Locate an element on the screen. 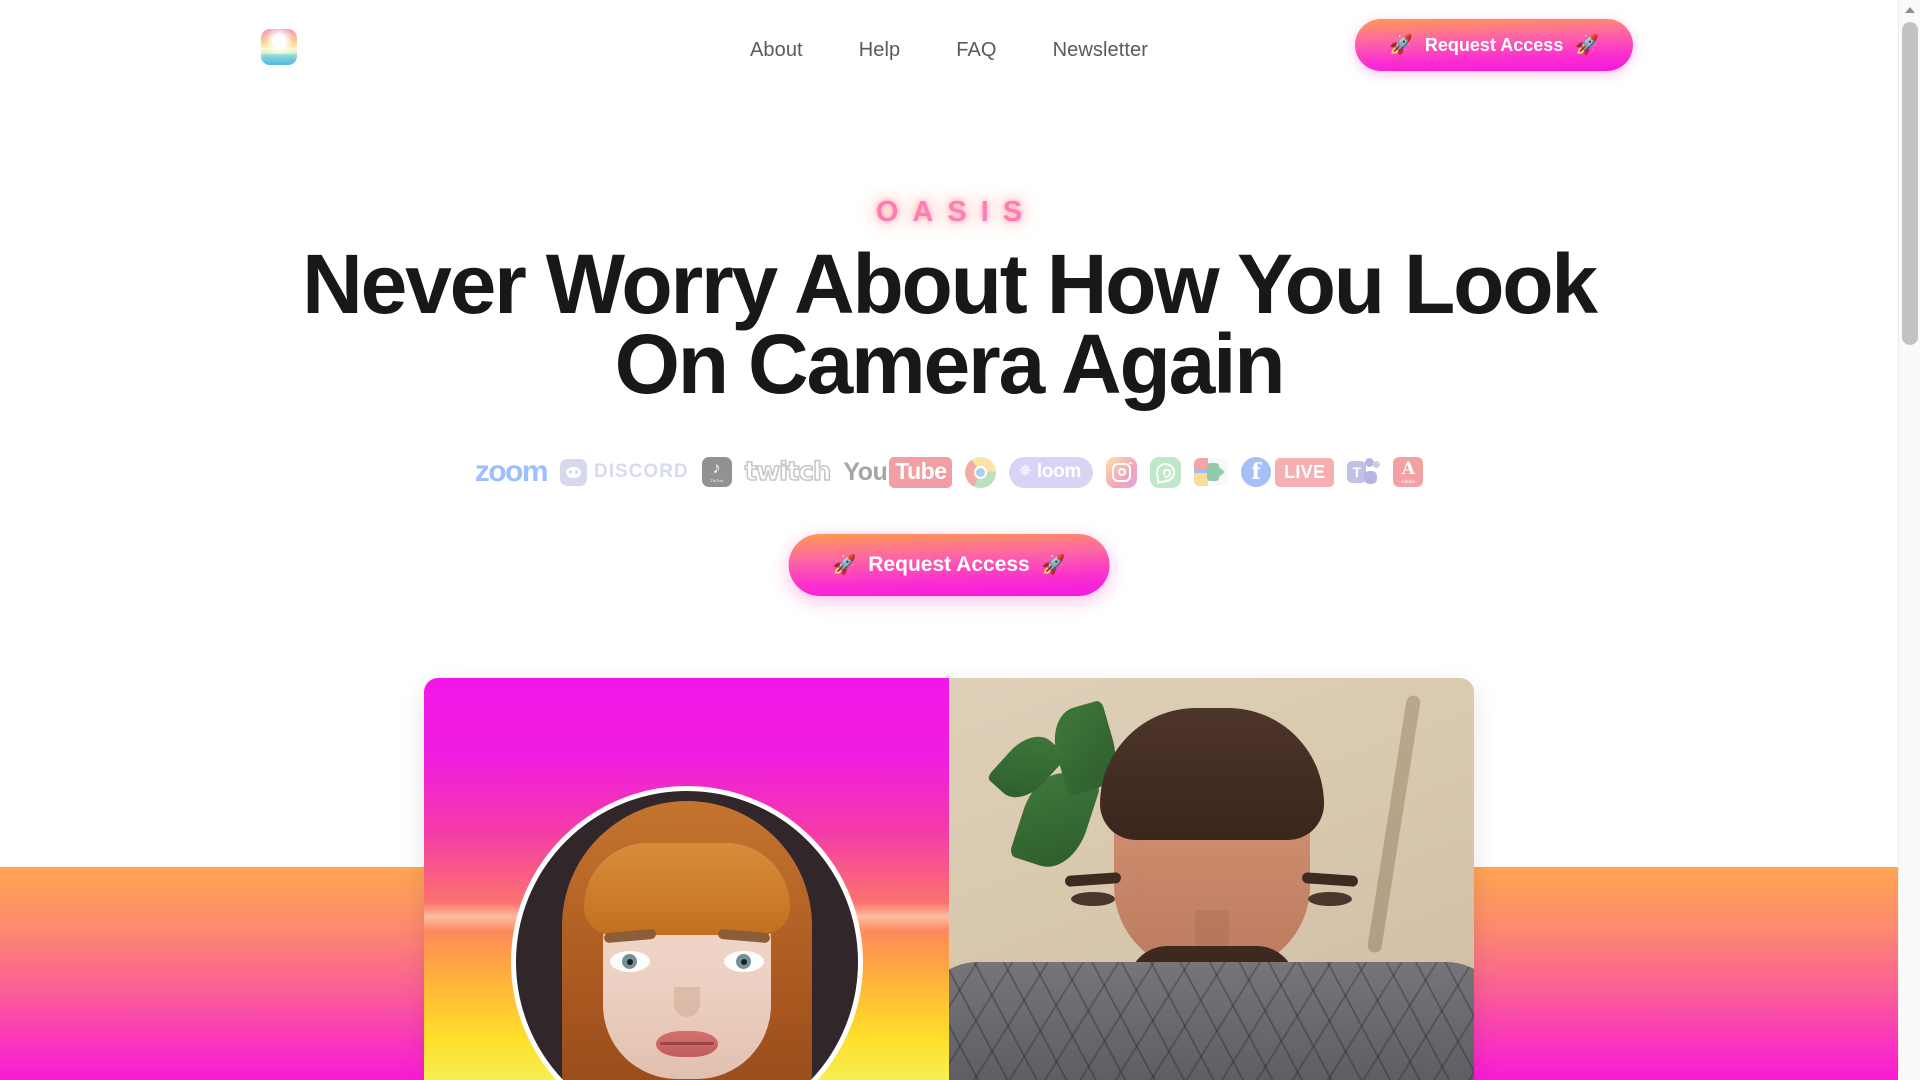 The height and width of the screenshot is (1080, 1920). hero-request-access-button: 🚀 Request Access 🚀 is located at coordinates (949, 565).